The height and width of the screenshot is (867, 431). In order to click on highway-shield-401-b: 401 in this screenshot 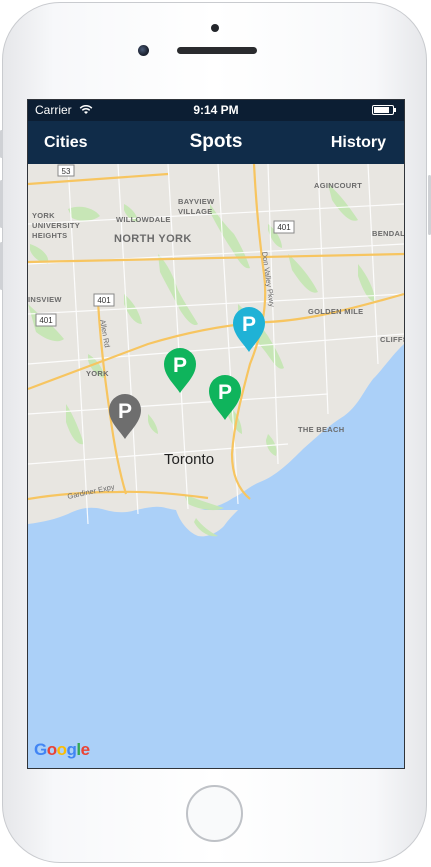, I will do `click(104, 300)`.